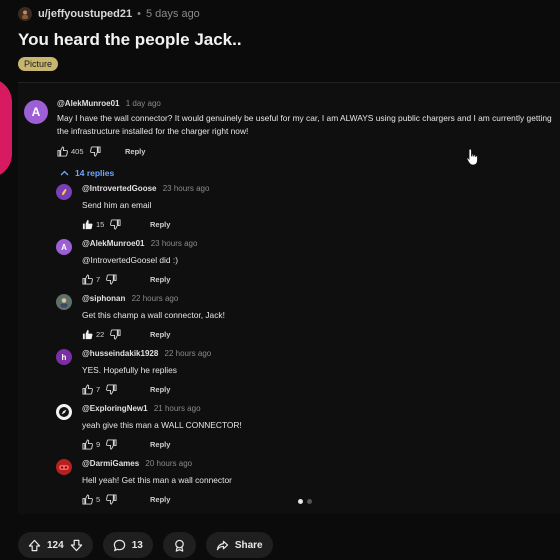 This screenshot has width=560, height=560. I want to click on like-count: 15, so click(100, 224).